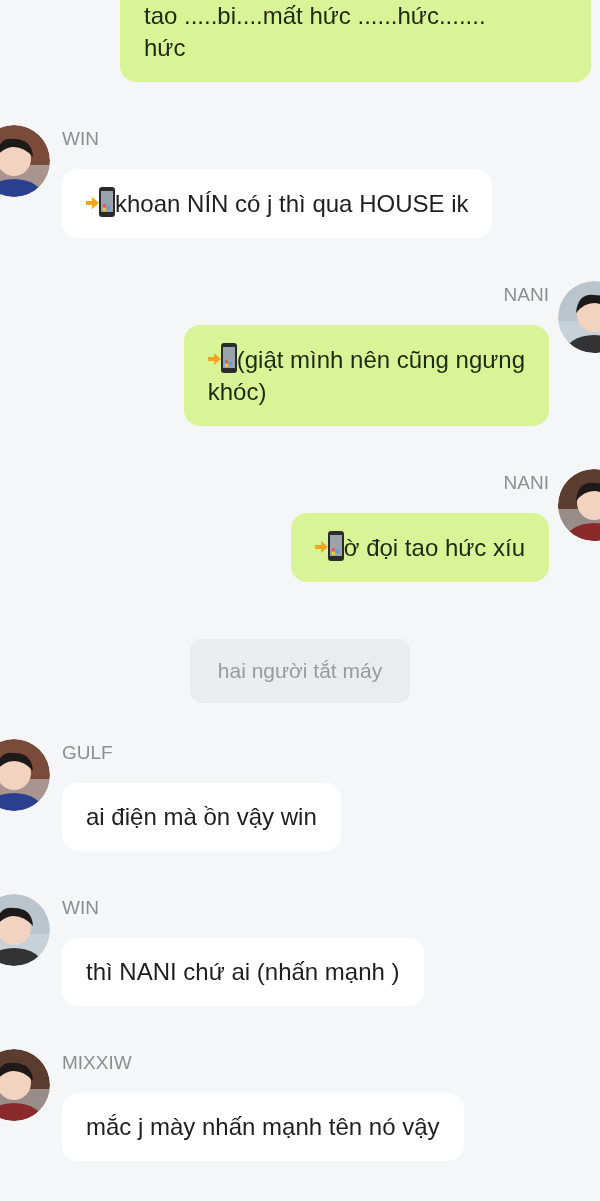  I want to click on message-bubble: thì NANI chứ ai (nhấn mạnh ), so click(243, 972).